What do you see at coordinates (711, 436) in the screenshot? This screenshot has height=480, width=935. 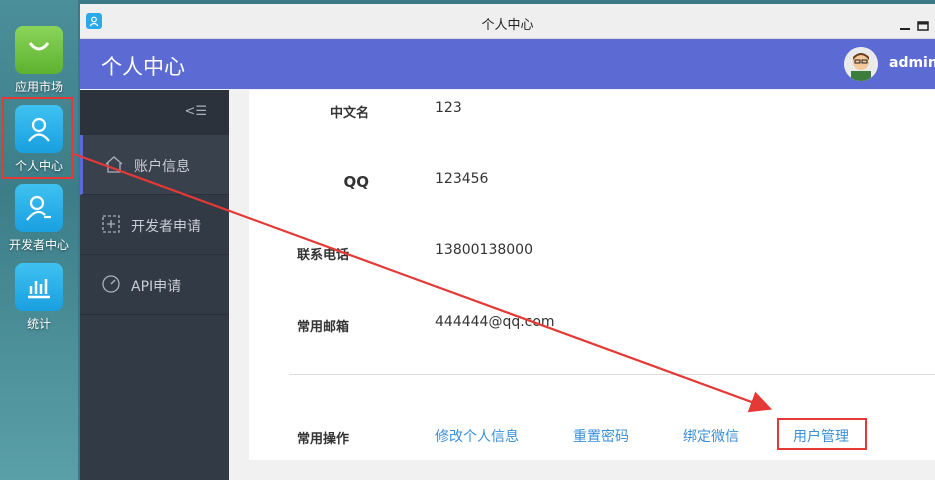 I see `bind-wechat-link: 绑定微信` at bounding box center [711, 436].